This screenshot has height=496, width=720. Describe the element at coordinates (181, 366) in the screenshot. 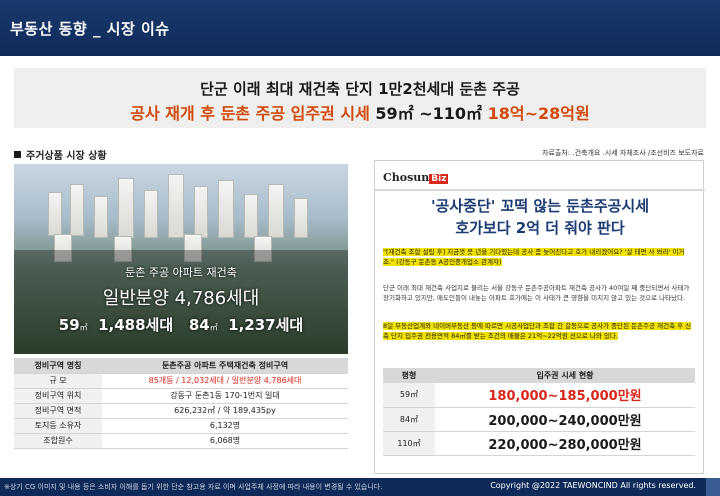

I see `table-header-row: 정비구역 명칭 둔촌주공 아파트 주택재건축 정비구역` at that location.